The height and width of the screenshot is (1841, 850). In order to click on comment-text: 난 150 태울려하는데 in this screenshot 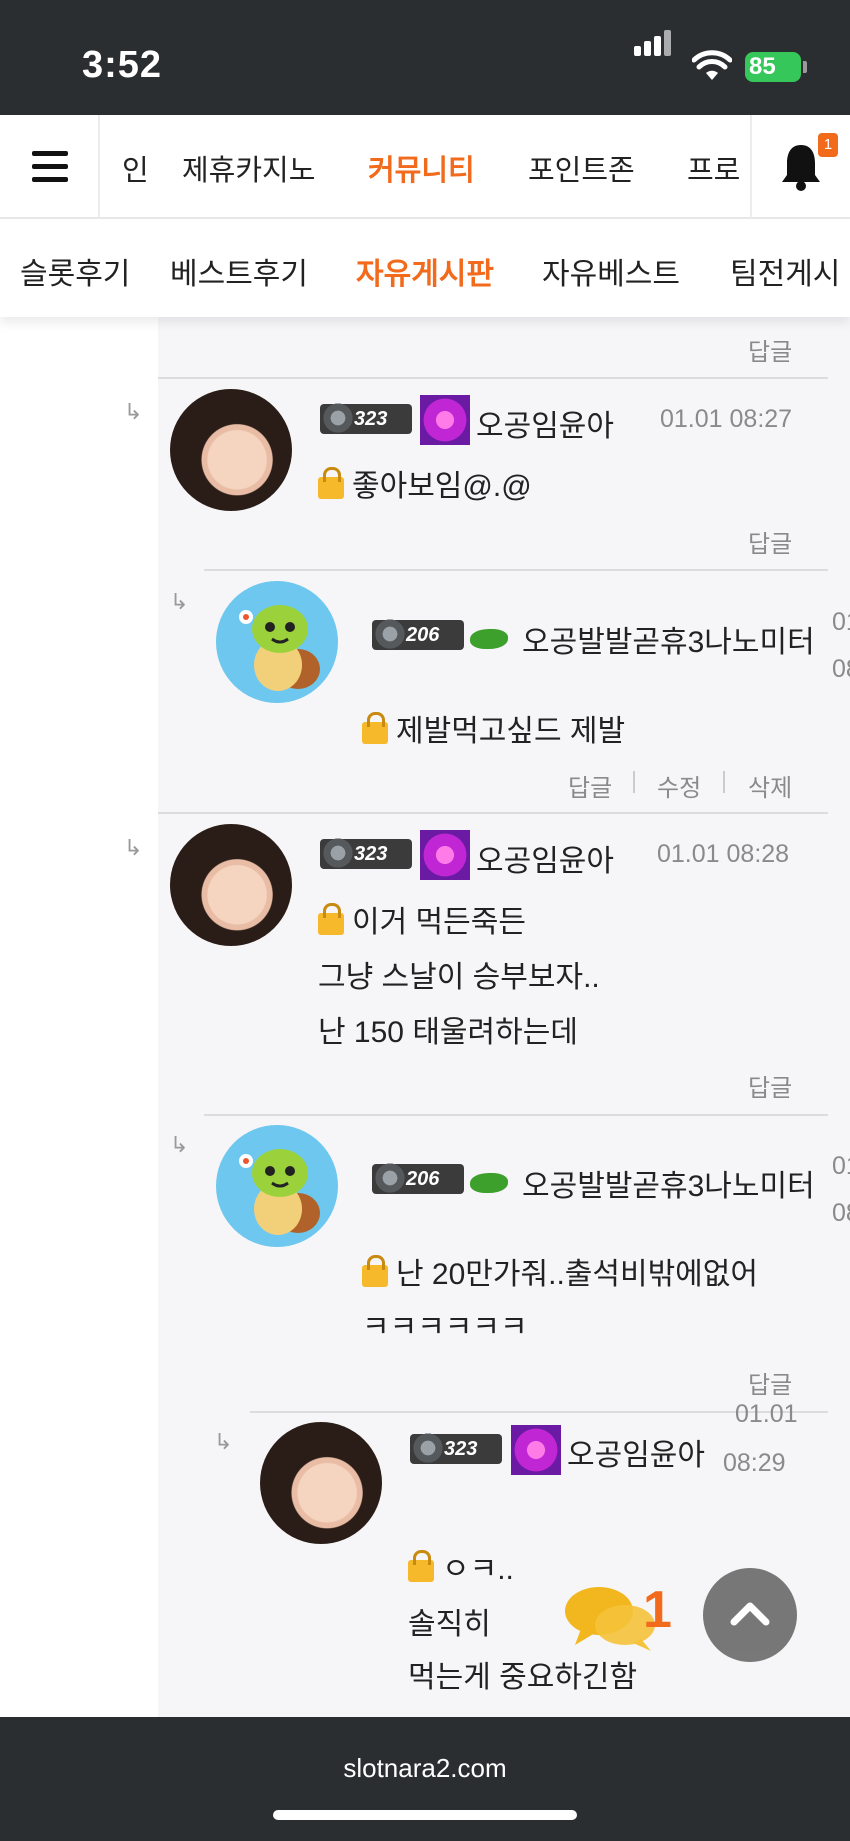, I will do `click(448, 1032)`.